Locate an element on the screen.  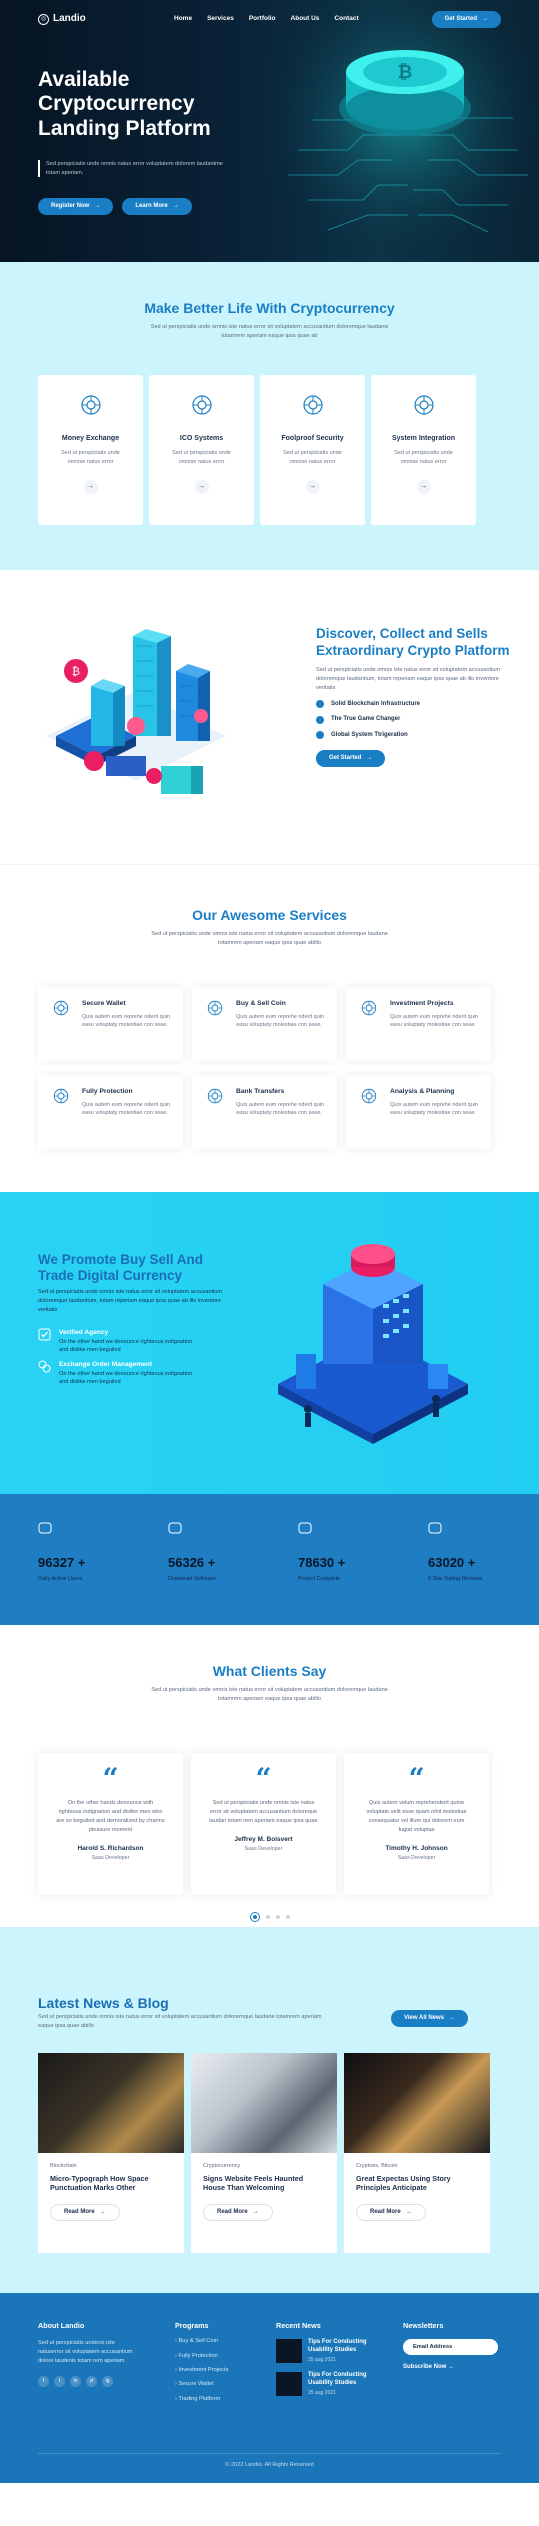
testimonial-name: Harold S. Richardson is located at coordinates (110, 1848).